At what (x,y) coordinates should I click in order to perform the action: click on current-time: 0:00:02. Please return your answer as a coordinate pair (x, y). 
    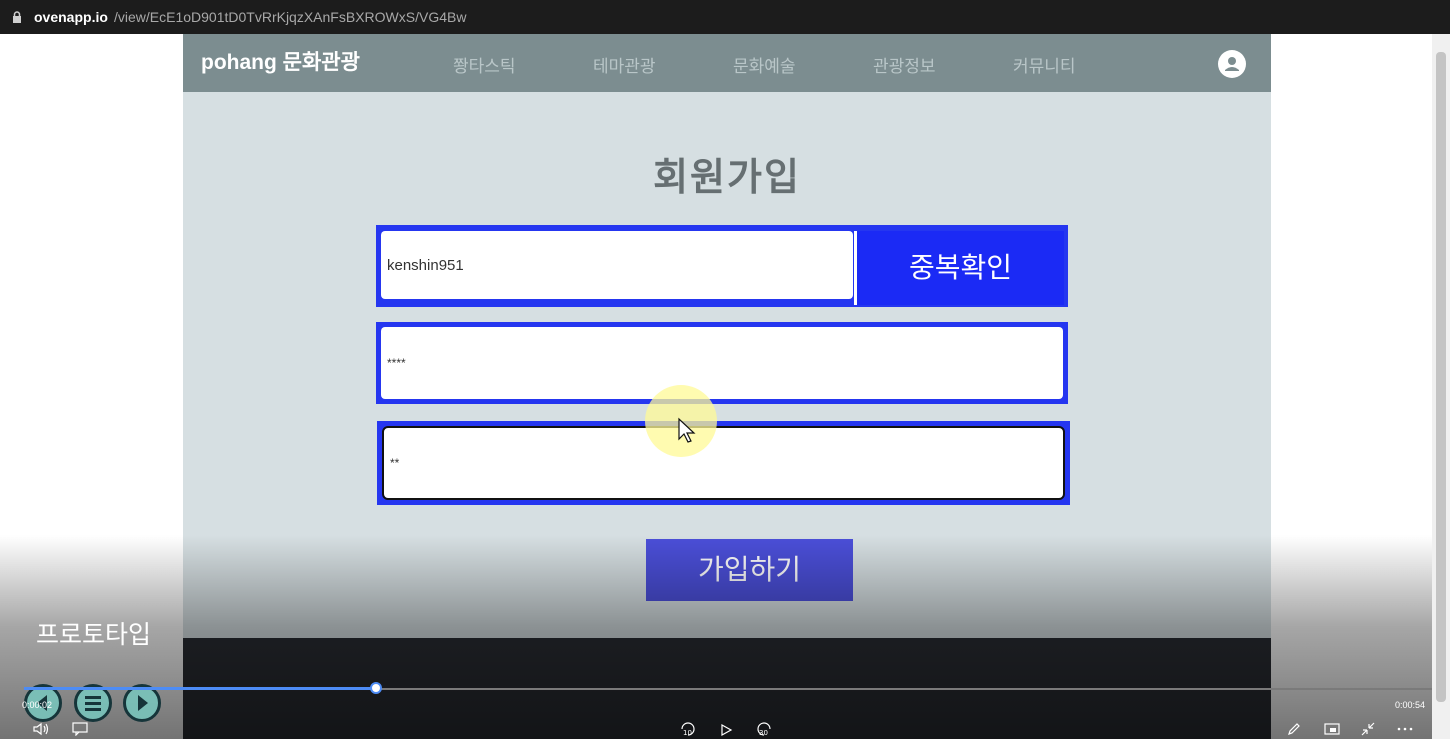
    Looking at the image, I should click on (37, 705).